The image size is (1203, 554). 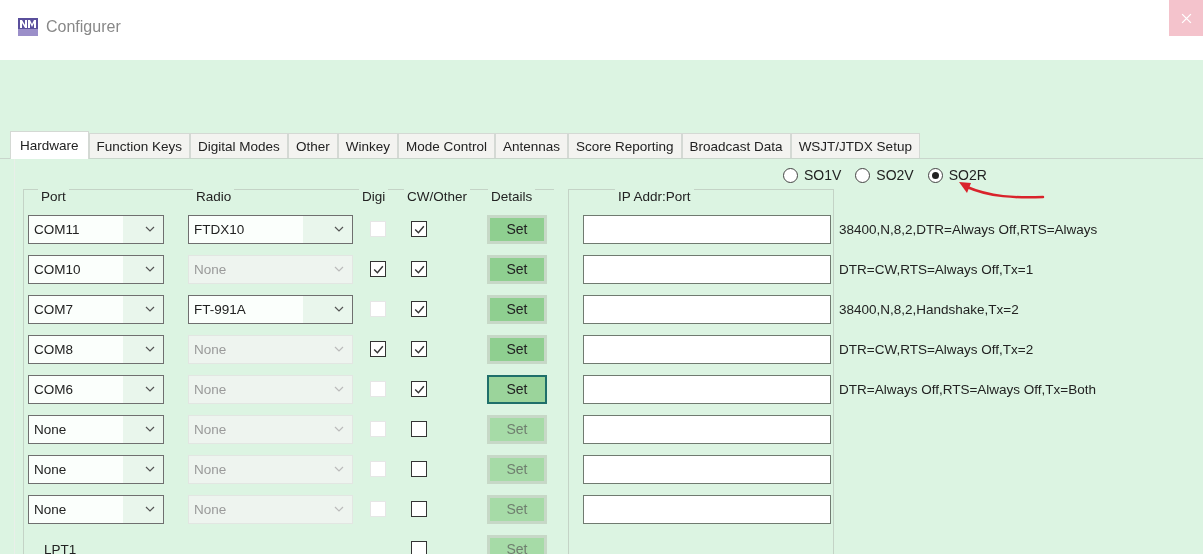 What do you see at coordinates (367, 145) in the screenshot?
I see `tab: Winkey` at bounding box center [367, 145].